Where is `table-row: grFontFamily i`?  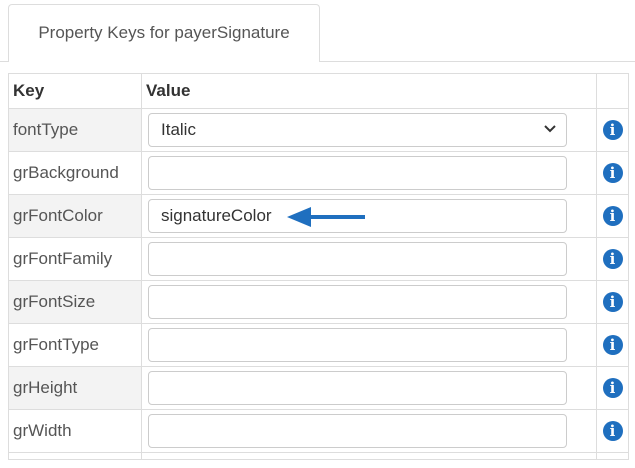 table-row: grFontFamily i is located at coordinates (318, 259).